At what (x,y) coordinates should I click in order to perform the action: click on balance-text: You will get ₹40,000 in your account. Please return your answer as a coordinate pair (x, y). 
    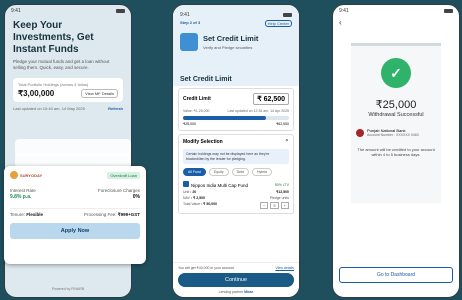
    Looking at the image, I should click on (206, 268).